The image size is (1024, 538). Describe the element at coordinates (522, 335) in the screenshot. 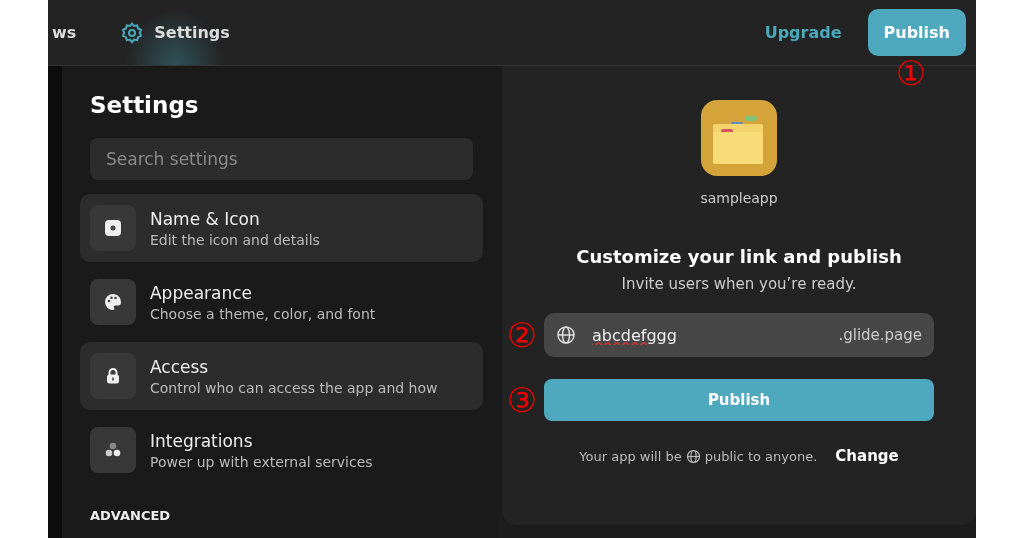

I see `annotation-number: ②` at that location.